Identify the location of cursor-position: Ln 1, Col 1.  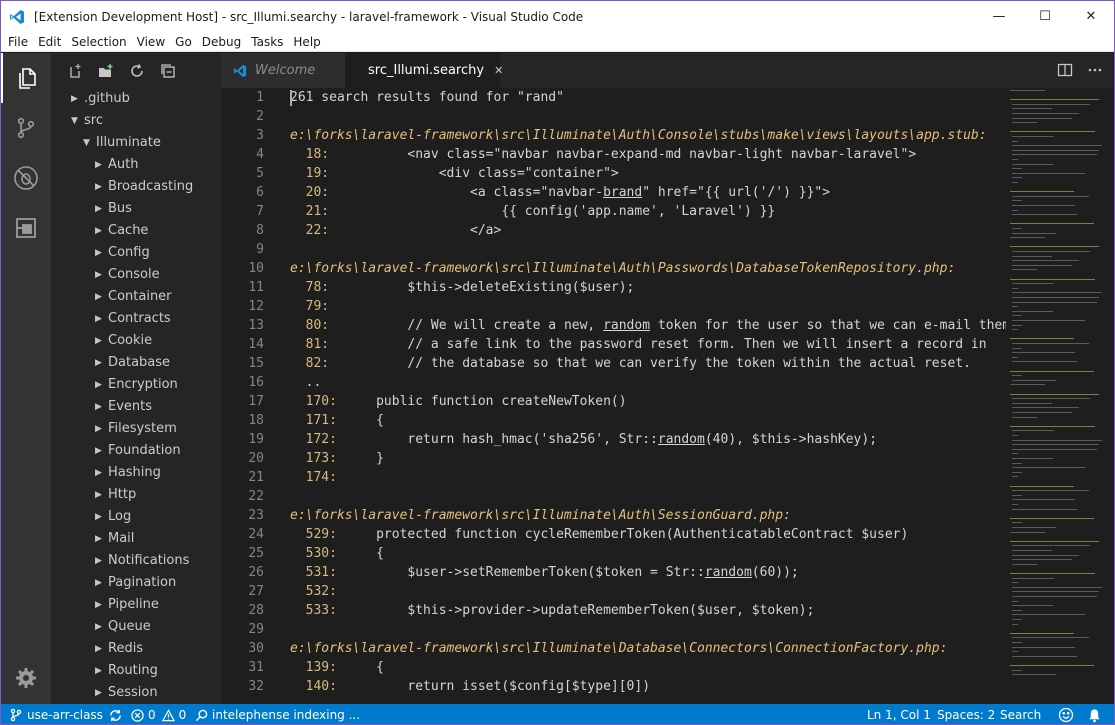
(899, 714).